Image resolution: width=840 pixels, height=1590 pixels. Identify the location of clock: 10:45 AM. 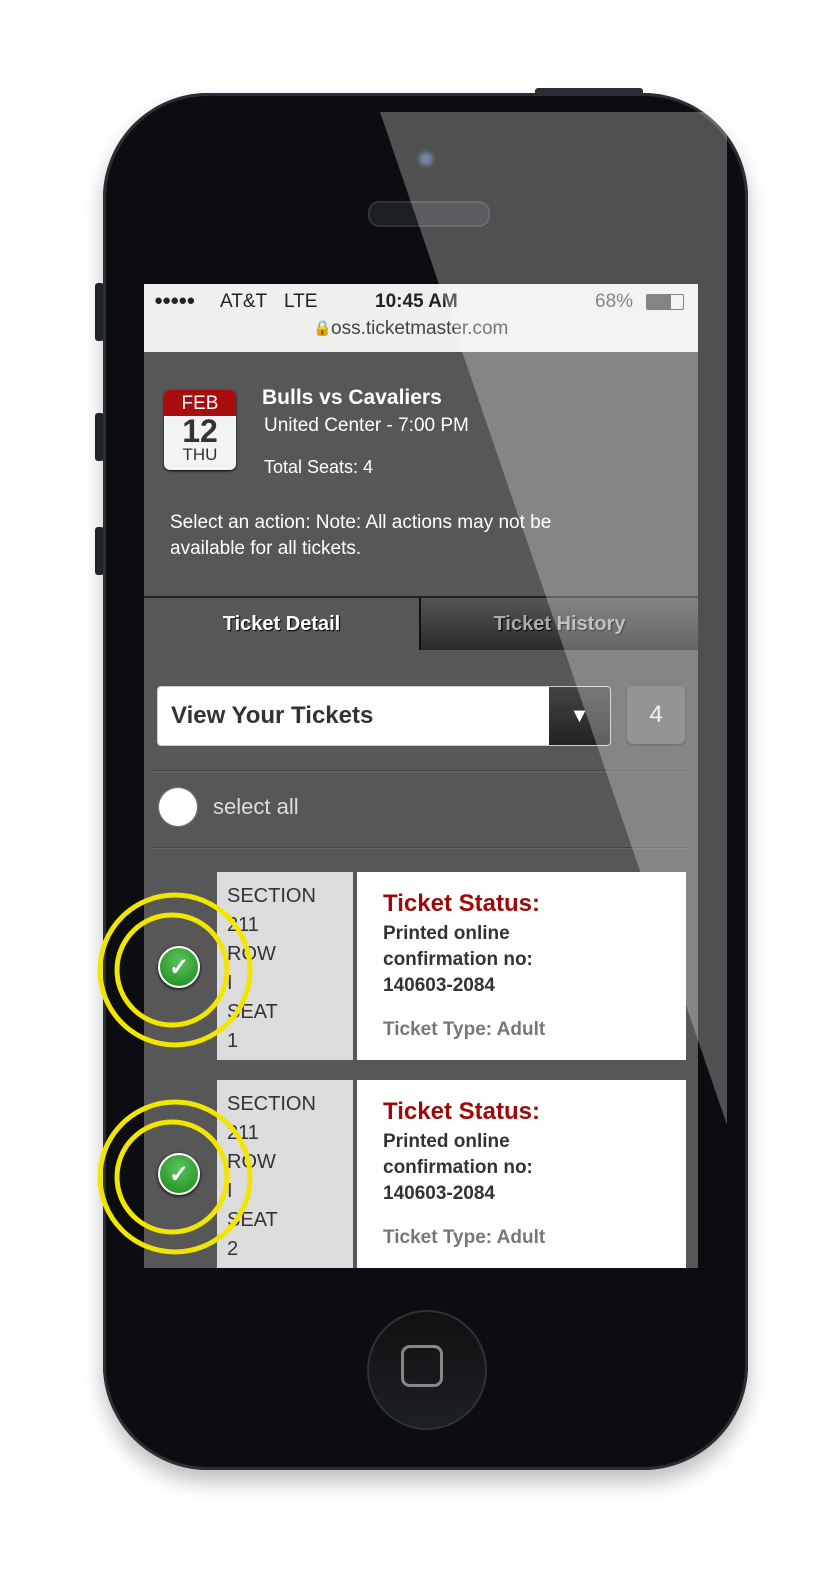
(416, 301).